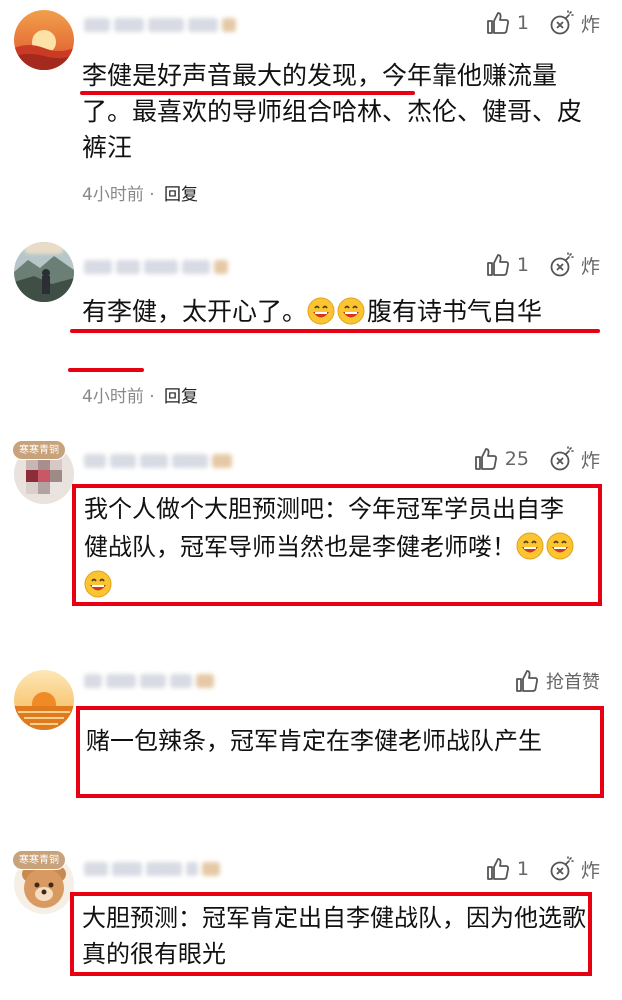 The width and height of the screenshot is (622, 1000). I want to click on like-button: 抢首赞, so click(557, 681).